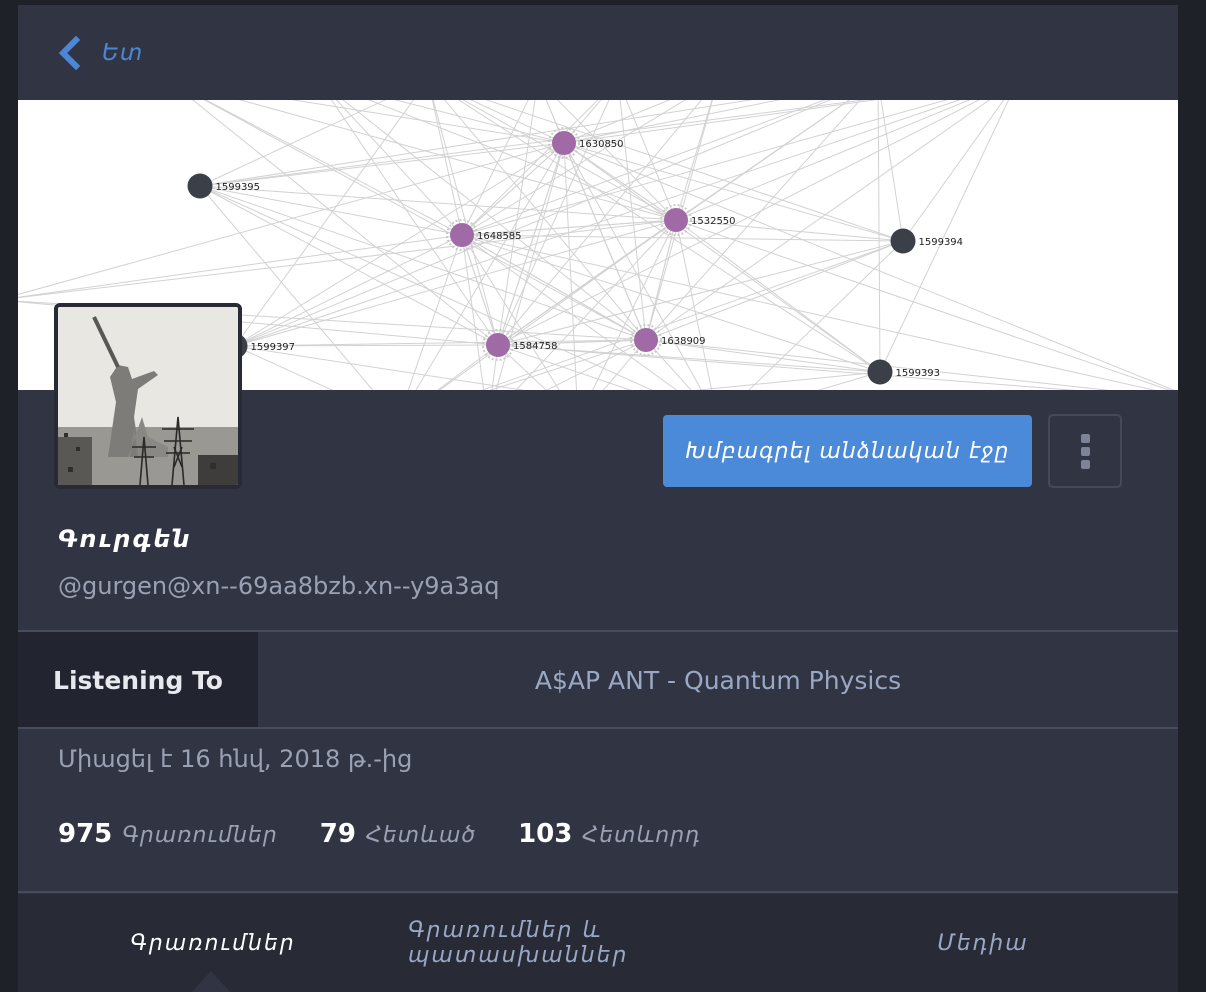 The image size is (1206, 992). I want to click on graph-node-label: 1584758, so click(535, 346).